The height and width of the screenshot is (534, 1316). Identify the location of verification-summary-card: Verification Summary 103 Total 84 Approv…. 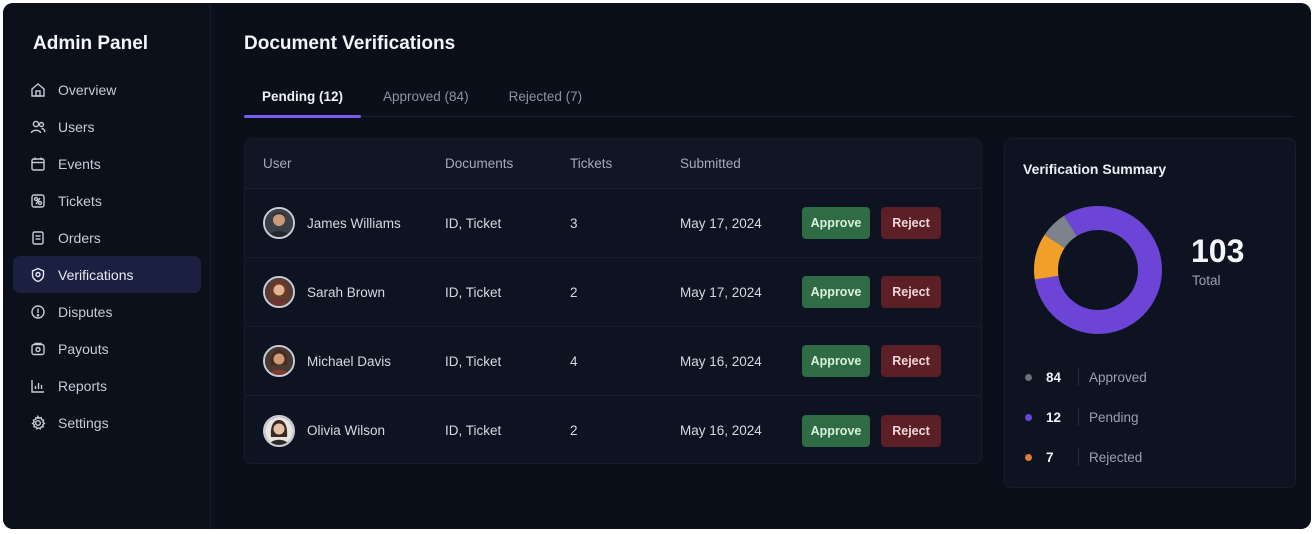
(1150, 313).